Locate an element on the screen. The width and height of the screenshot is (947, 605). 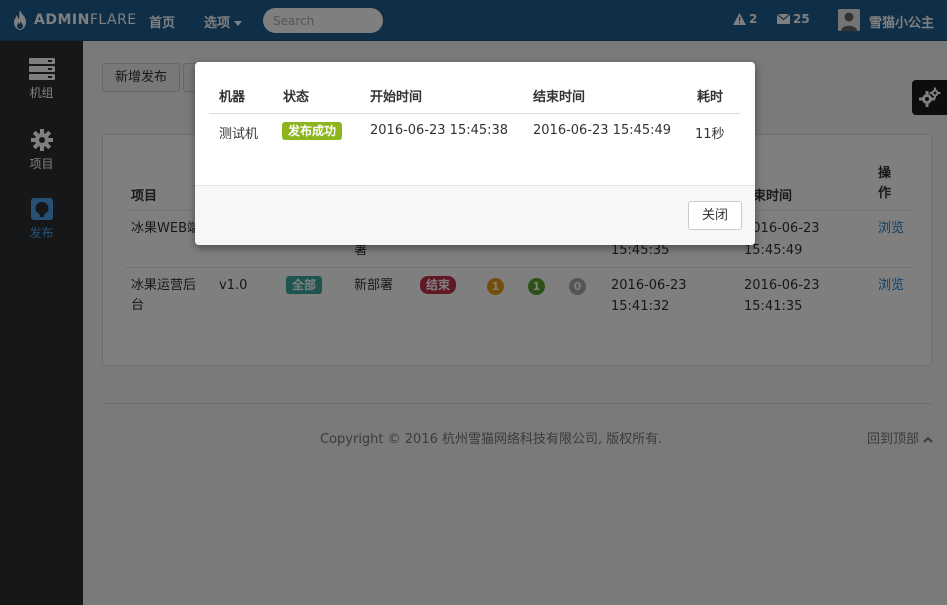
modal-header-duration: 耗时 is located at coordinates (710, 97).